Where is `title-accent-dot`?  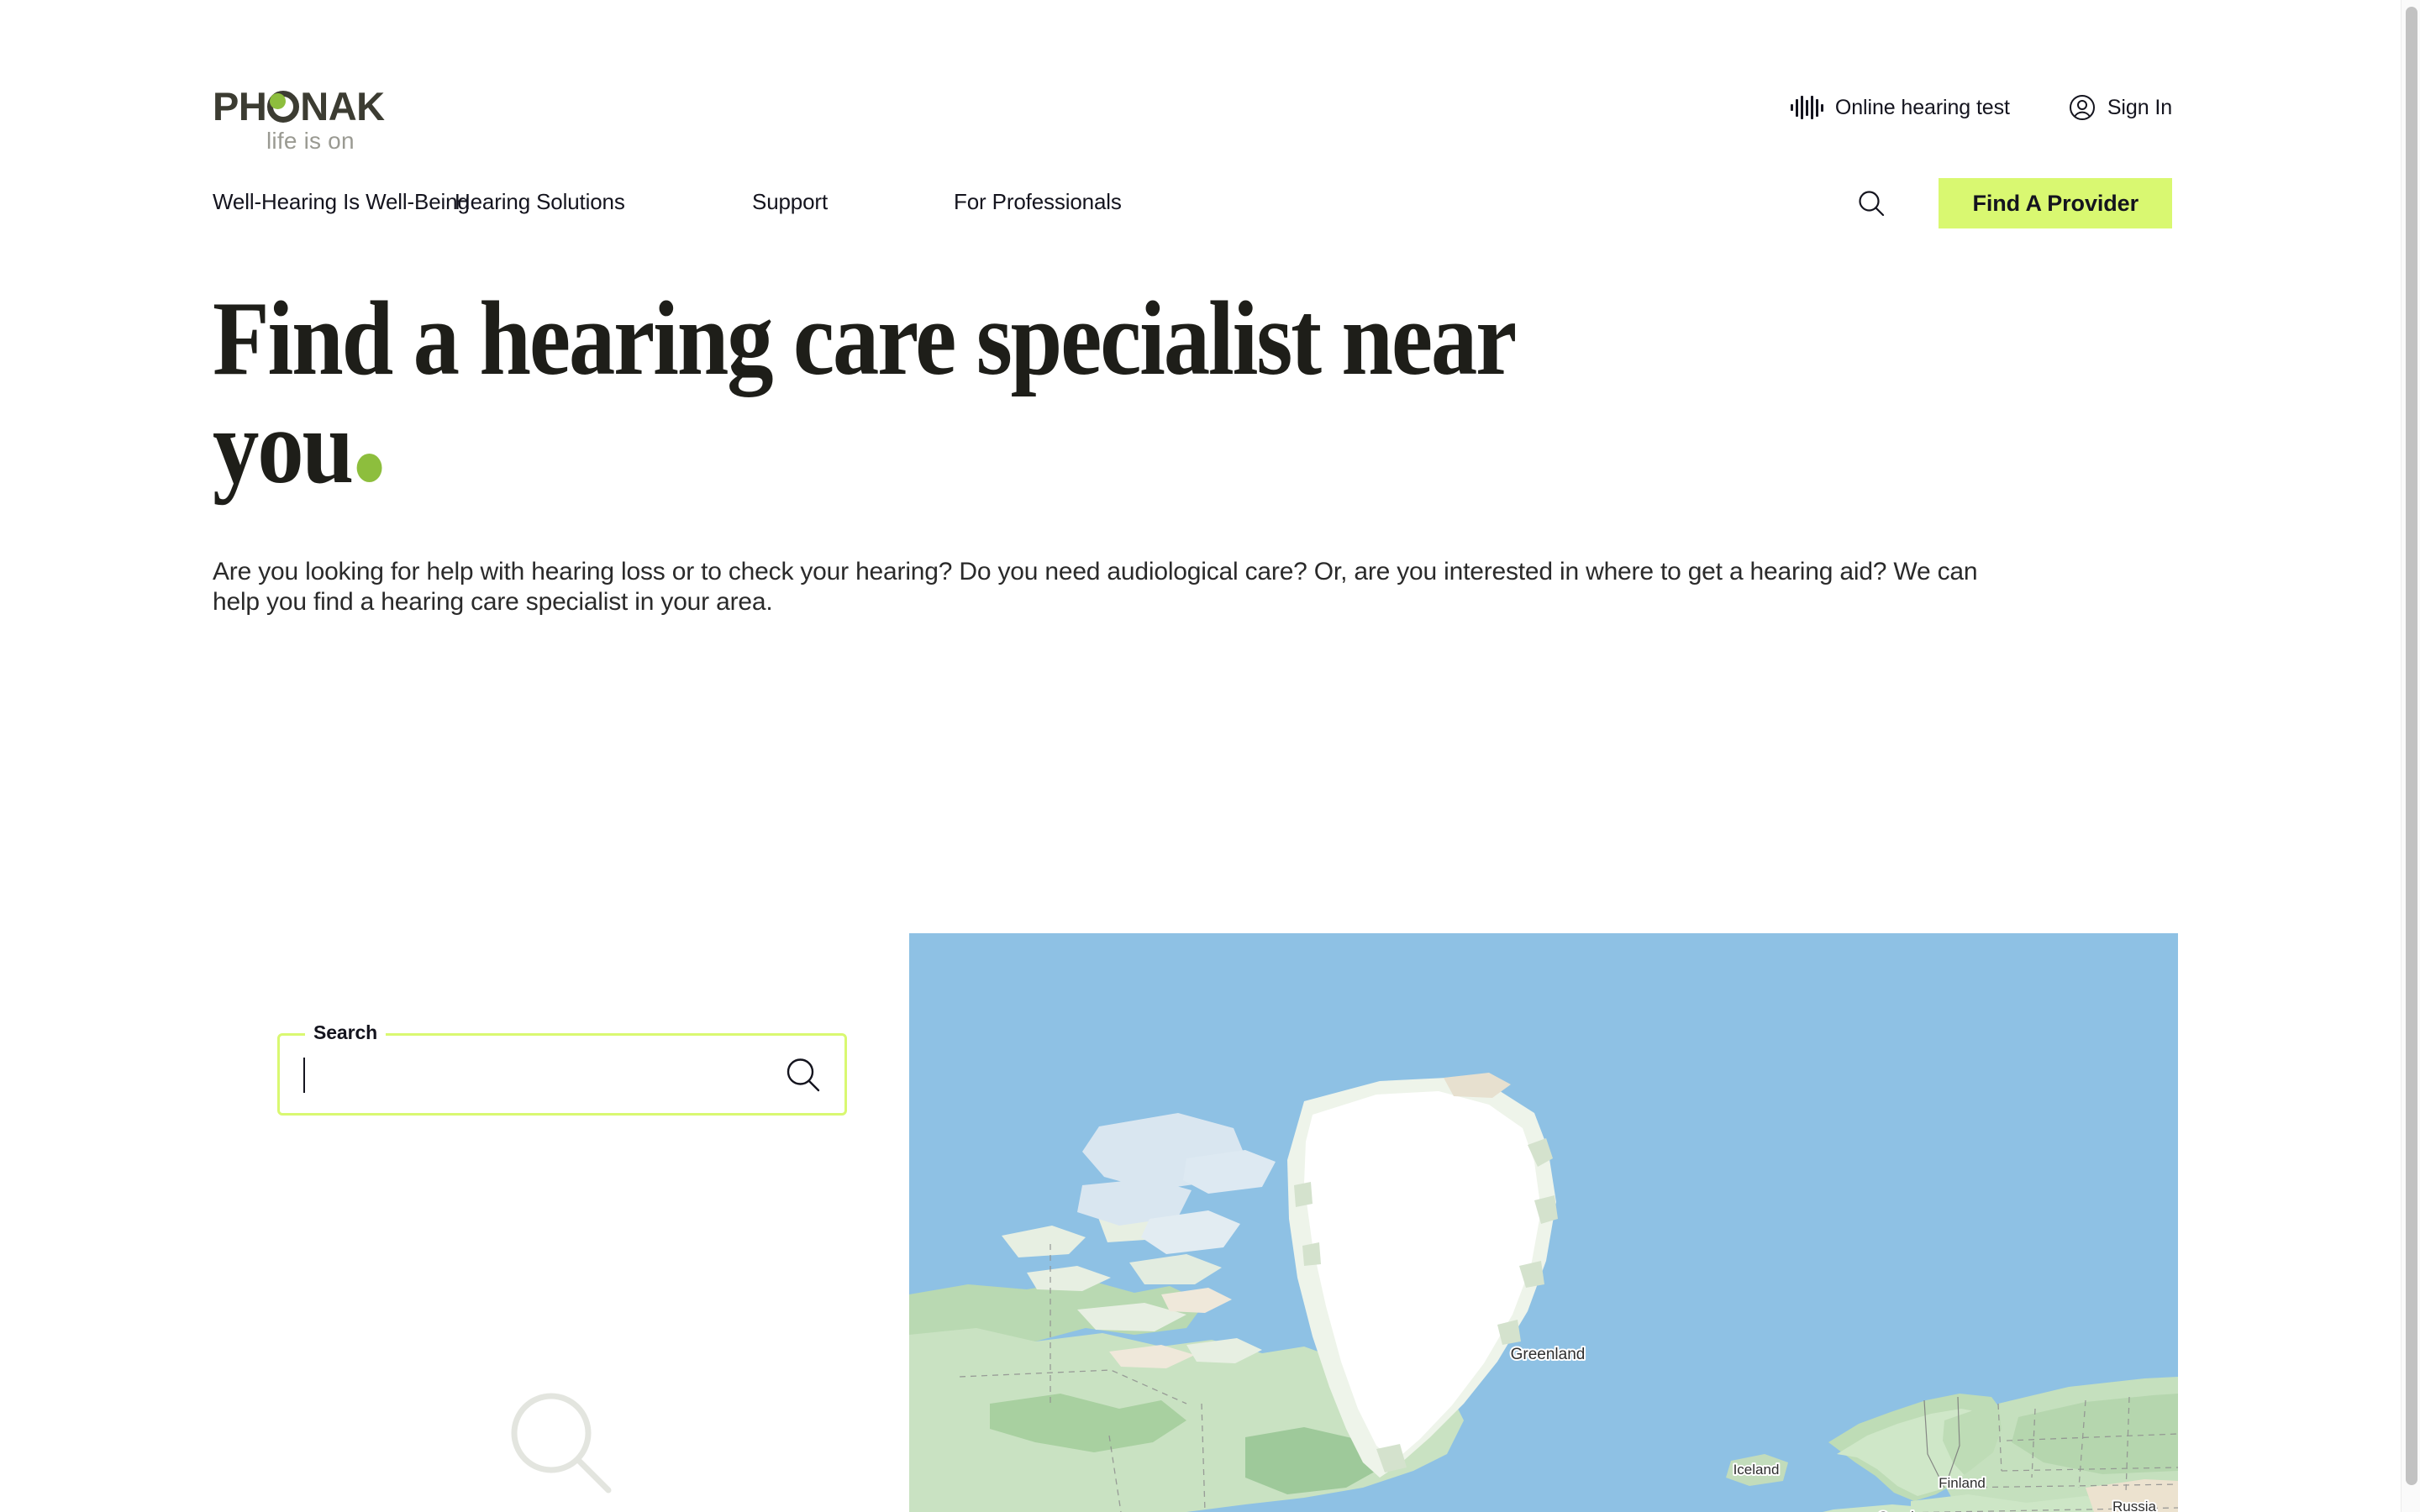 title-accent-dot is located at coordinates (369, 467).